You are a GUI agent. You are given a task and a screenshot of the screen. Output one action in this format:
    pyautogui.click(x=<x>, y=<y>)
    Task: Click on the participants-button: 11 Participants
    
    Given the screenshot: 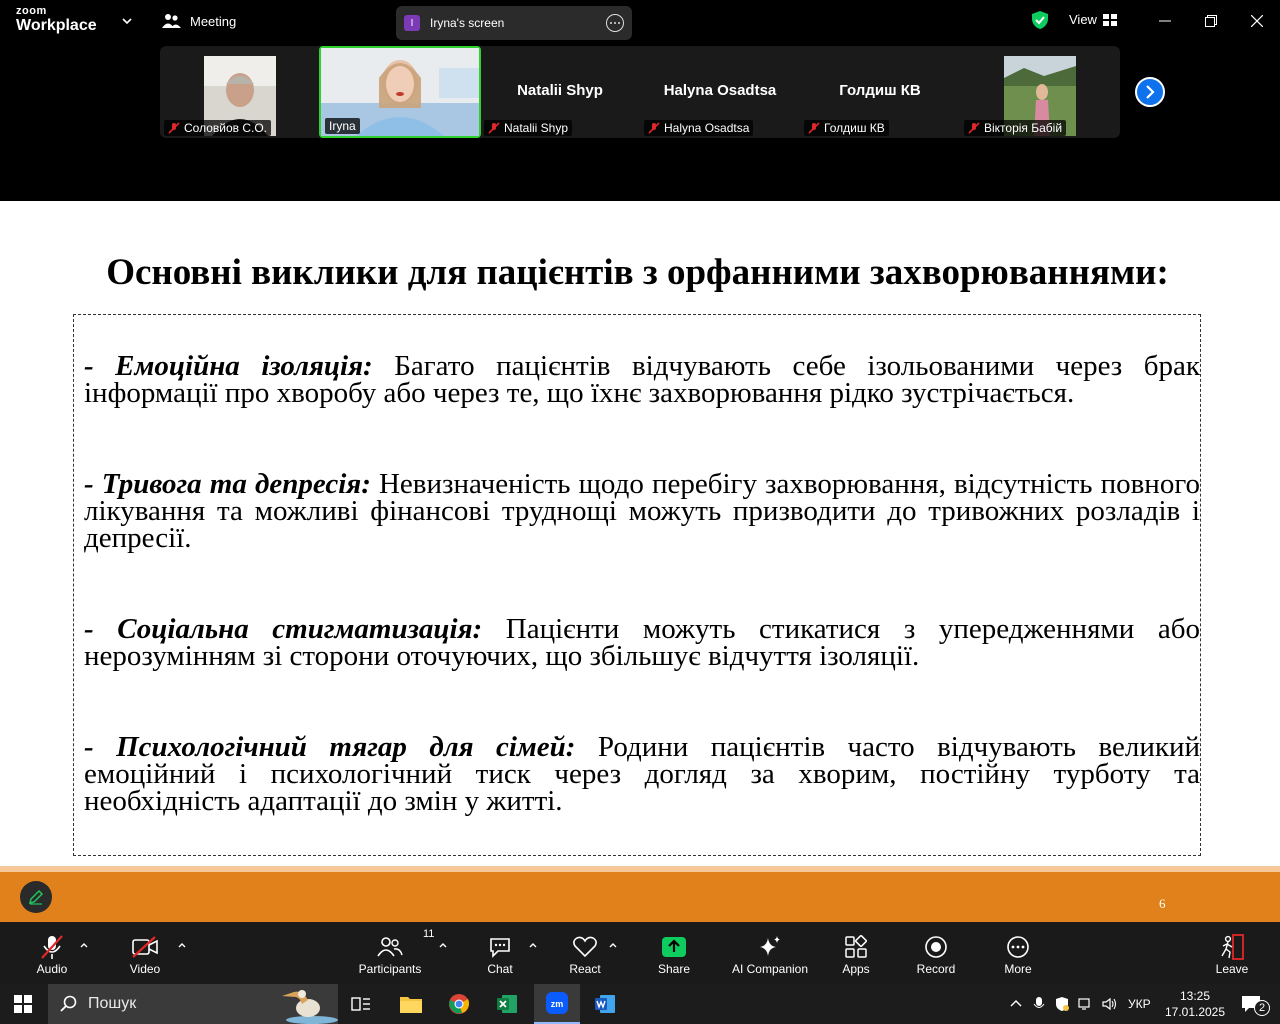 What is the action you would take?
    pyautogui.click(x=396, y=952)
    